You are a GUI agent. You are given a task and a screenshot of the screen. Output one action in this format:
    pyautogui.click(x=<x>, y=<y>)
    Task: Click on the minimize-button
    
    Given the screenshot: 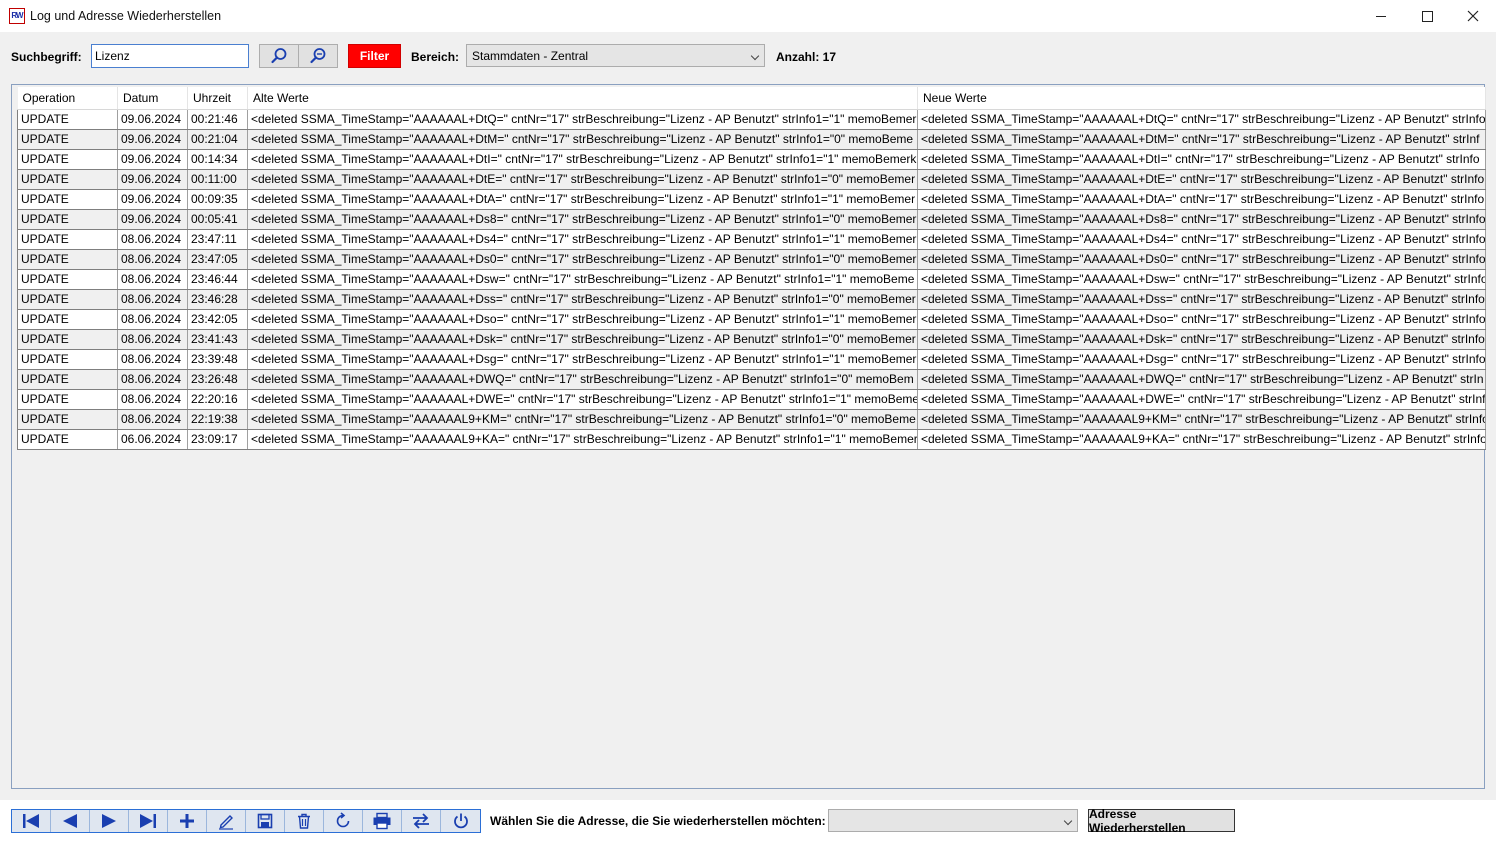 What is the action you would take?
    pyautogui.click(x=1381, y=16)
    